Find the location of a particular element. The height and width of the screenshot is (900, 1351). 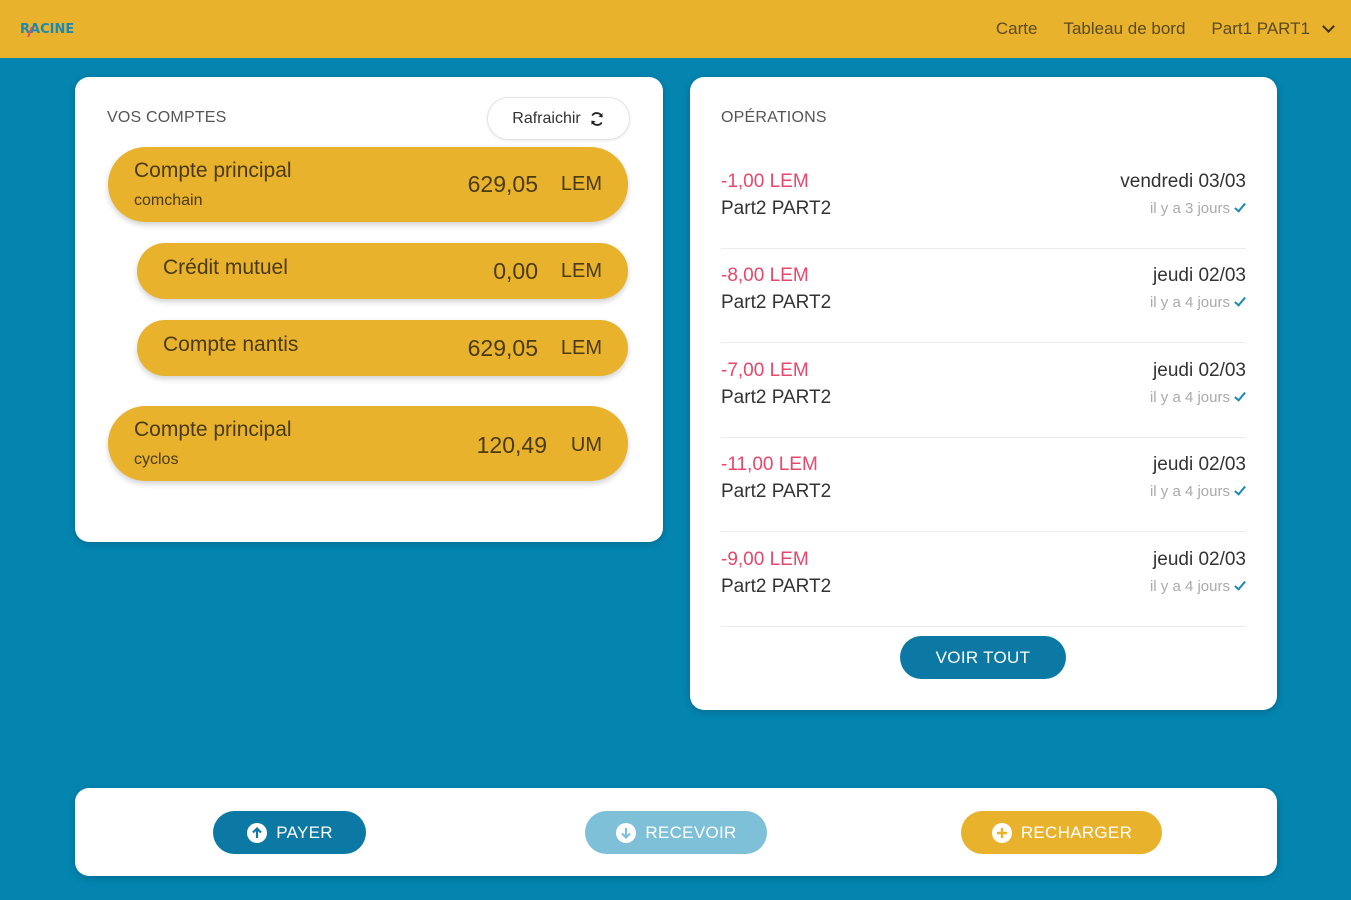

actions-bar: PAYER RECEVOIR RECHARGER is located at coordinates (676, 832).